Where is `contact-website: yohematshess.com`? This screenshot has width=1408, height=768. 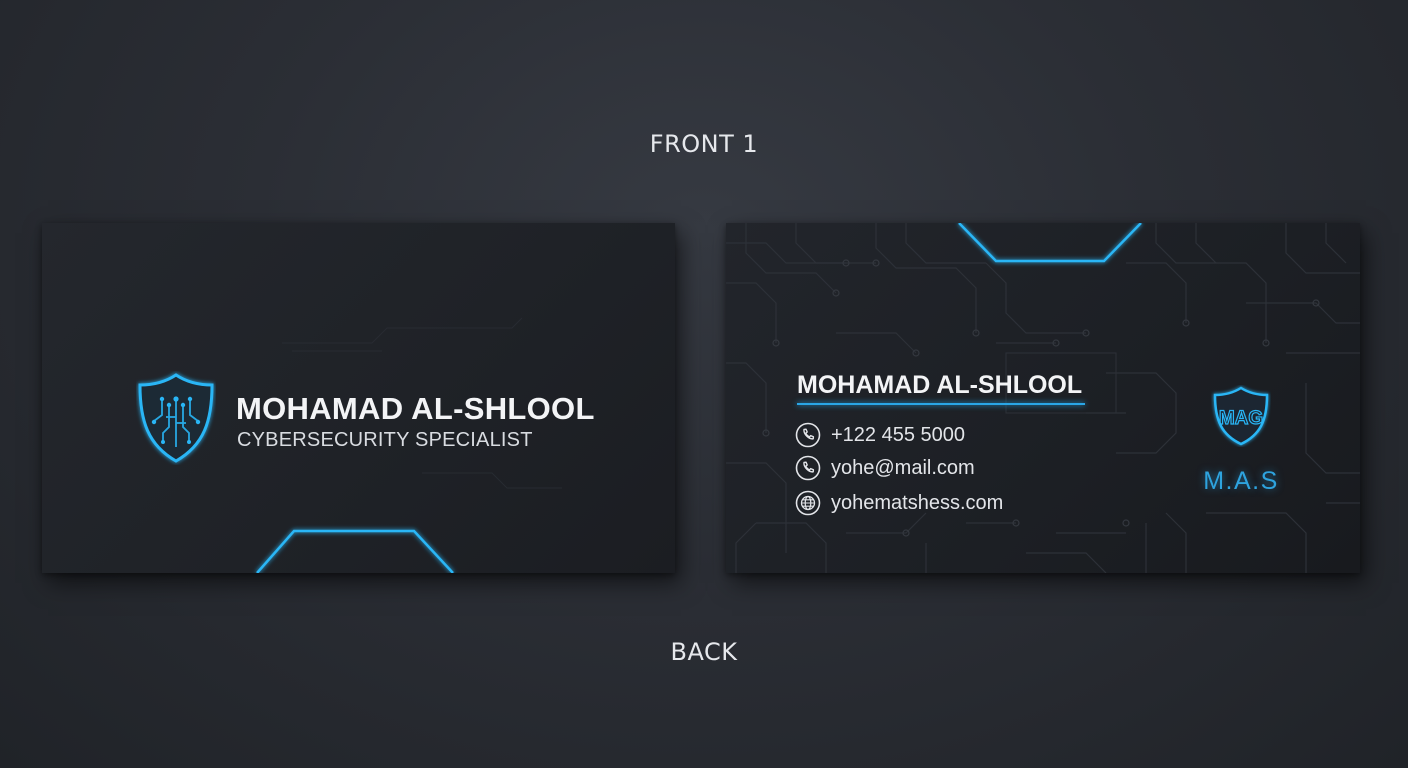 contact-website: yohematshess.com is located at coordinates (899, 503).